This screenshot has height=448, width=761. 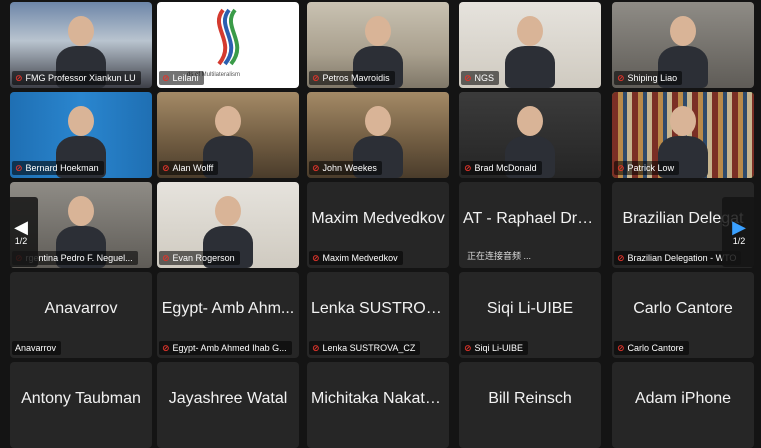 I want to click on participant-name-tag: ⊘ Alan Wolff, so click(x=189, y=168).